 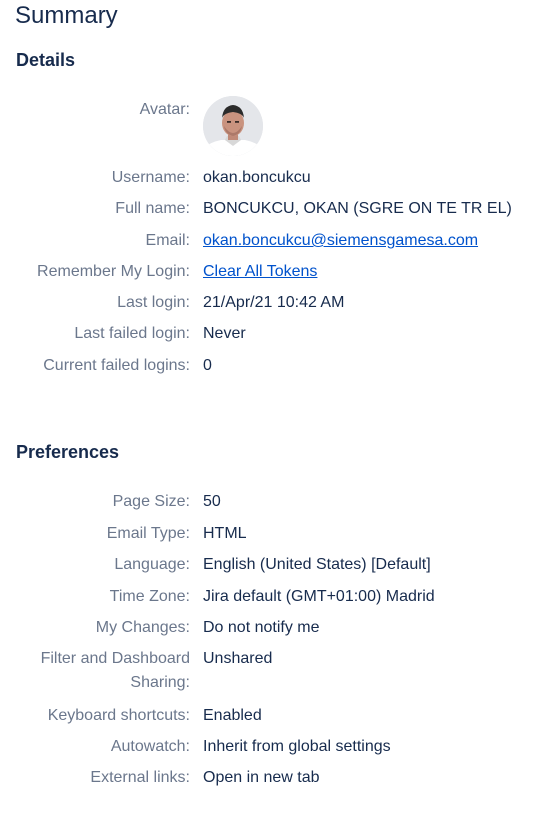 What do you see at coordinates (46, 60) in the screenshot?
I see `details-section-title: Details` at bounding box center [46, 60].